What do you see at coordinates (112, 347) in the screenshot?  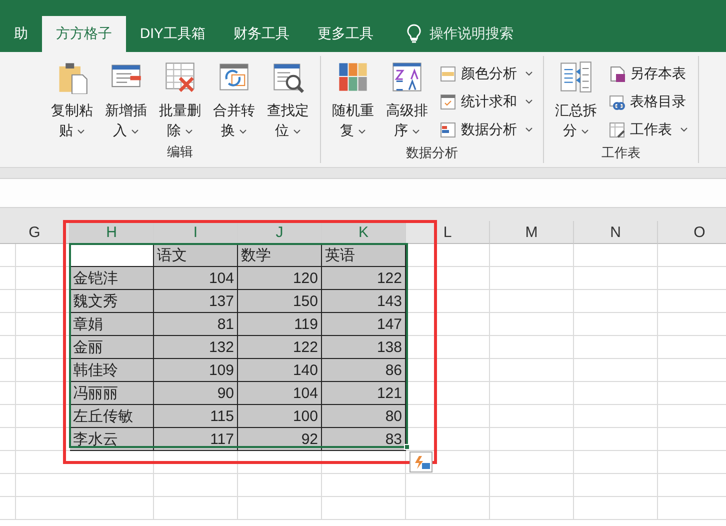 I see `table-cell: 金丽` at bounding box center [112, 347].